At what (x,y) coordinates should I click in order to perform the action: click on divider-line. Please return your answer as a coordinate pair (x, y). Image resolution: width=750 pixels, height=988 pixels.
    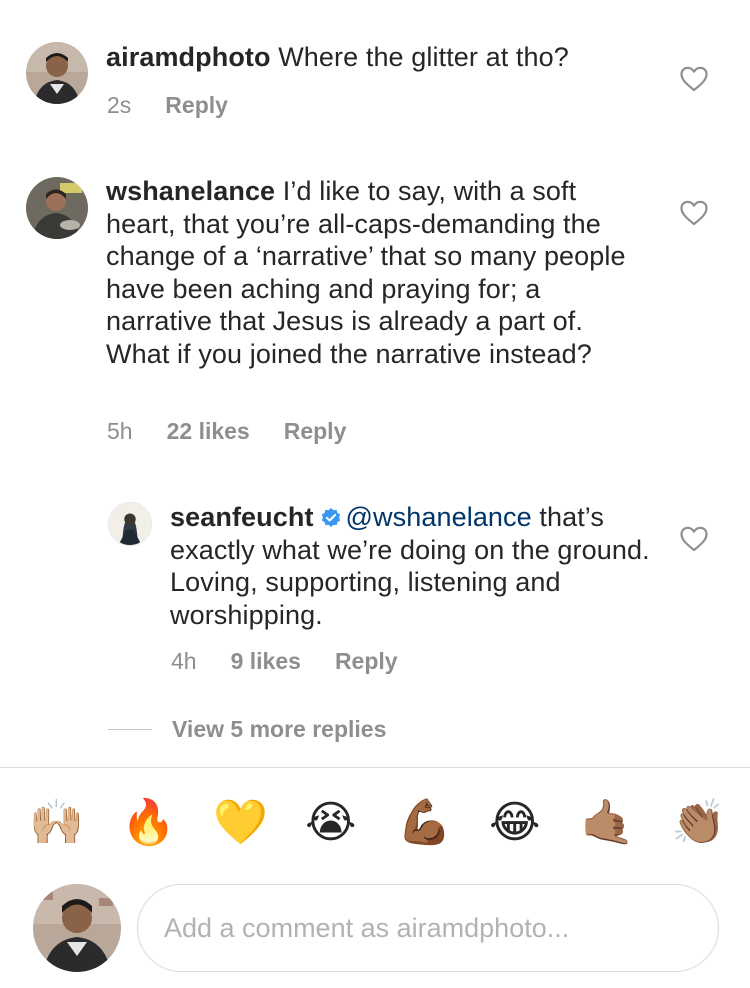
    Looking at the image, I should click on (130, 729).